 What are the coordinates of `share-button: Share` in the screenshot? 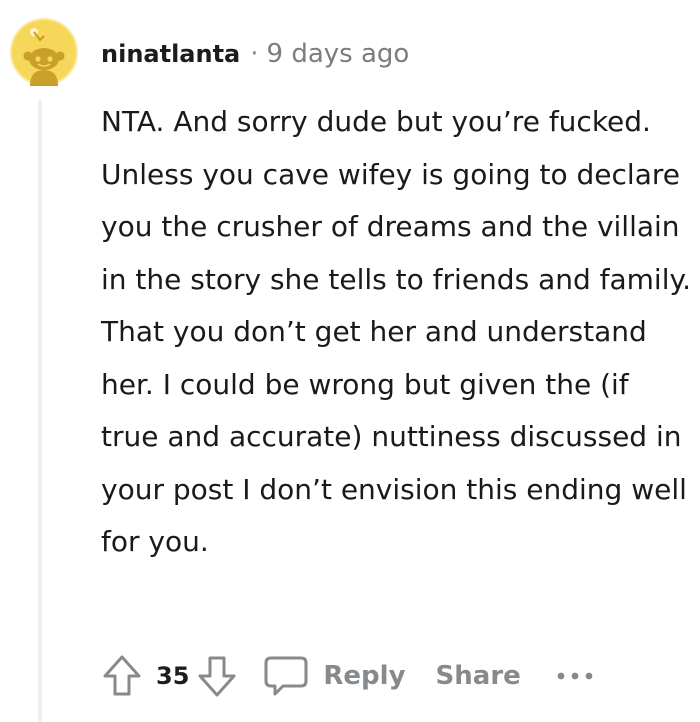 It's located at (478, 676).